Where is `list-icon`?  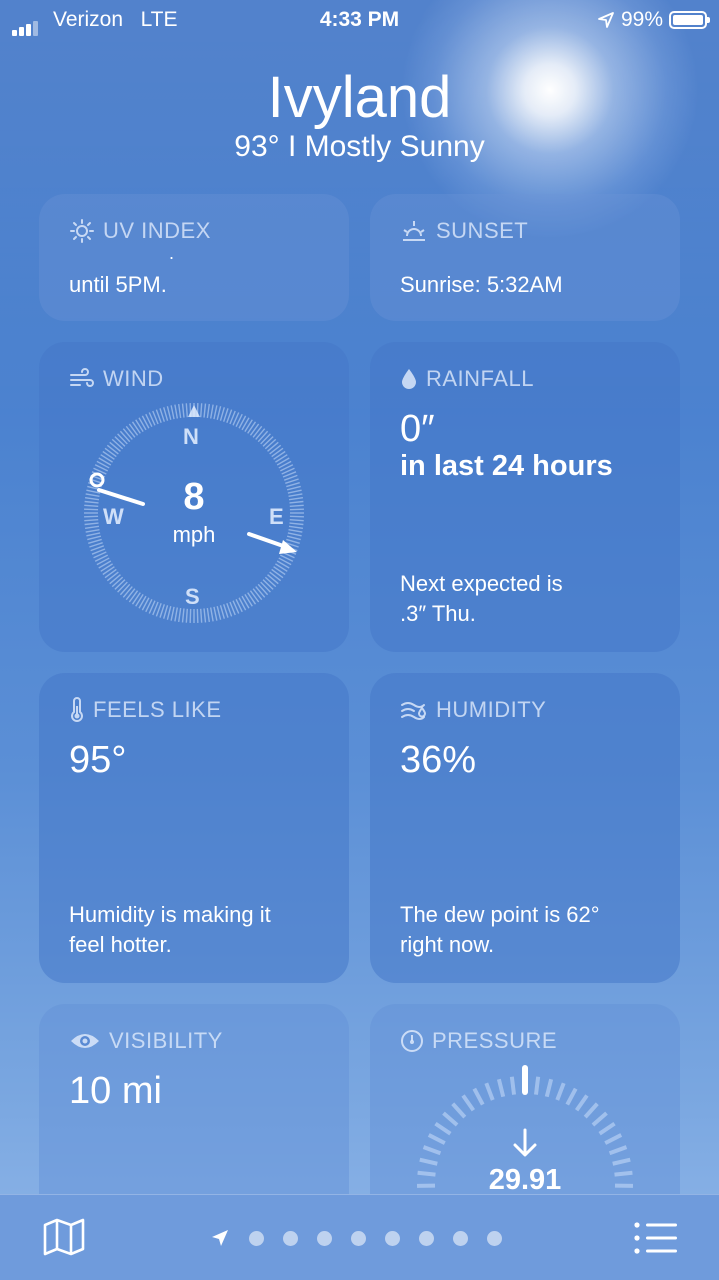
list-icon is located at coordinates (656, 1238).